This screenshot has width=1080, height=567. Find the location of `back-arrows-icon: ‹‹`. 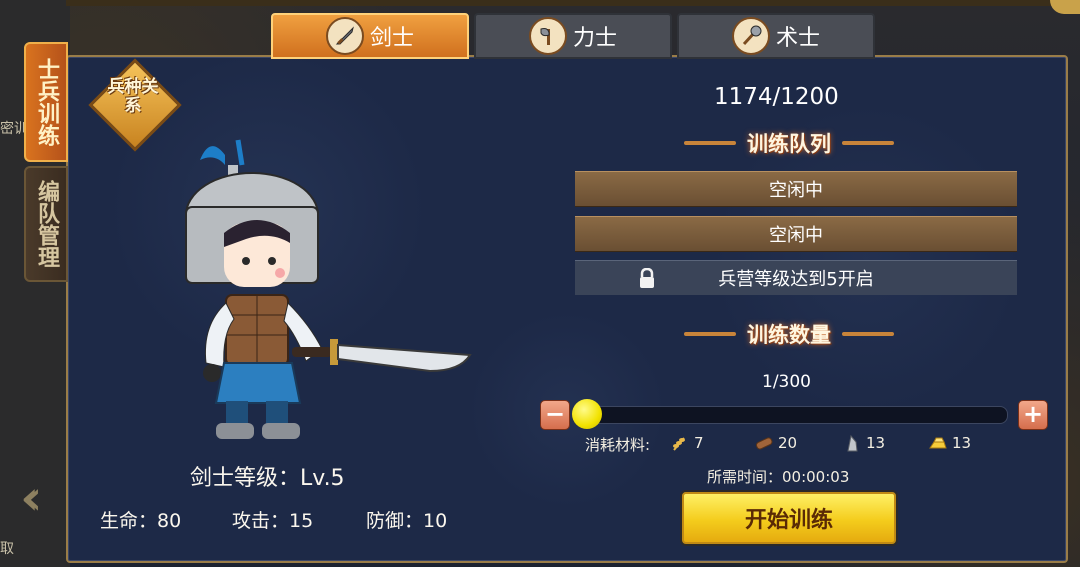

back-arrows-icon: ‹‹ is located at coordinates (31, 498).